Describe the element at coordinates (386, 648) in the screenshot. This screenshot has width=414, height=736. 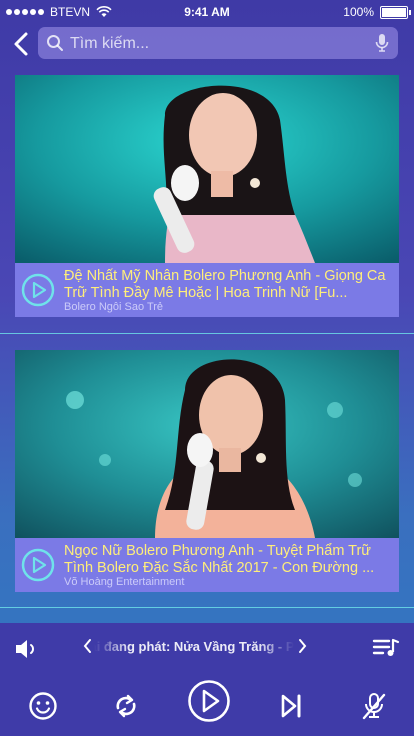
I see `playlist-icon` at that location.